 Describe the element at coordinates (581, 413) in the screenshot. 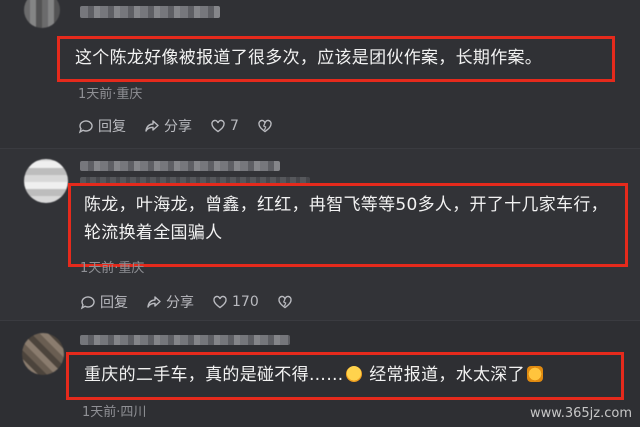

I see `watermark: www.365jz.com` at that location.